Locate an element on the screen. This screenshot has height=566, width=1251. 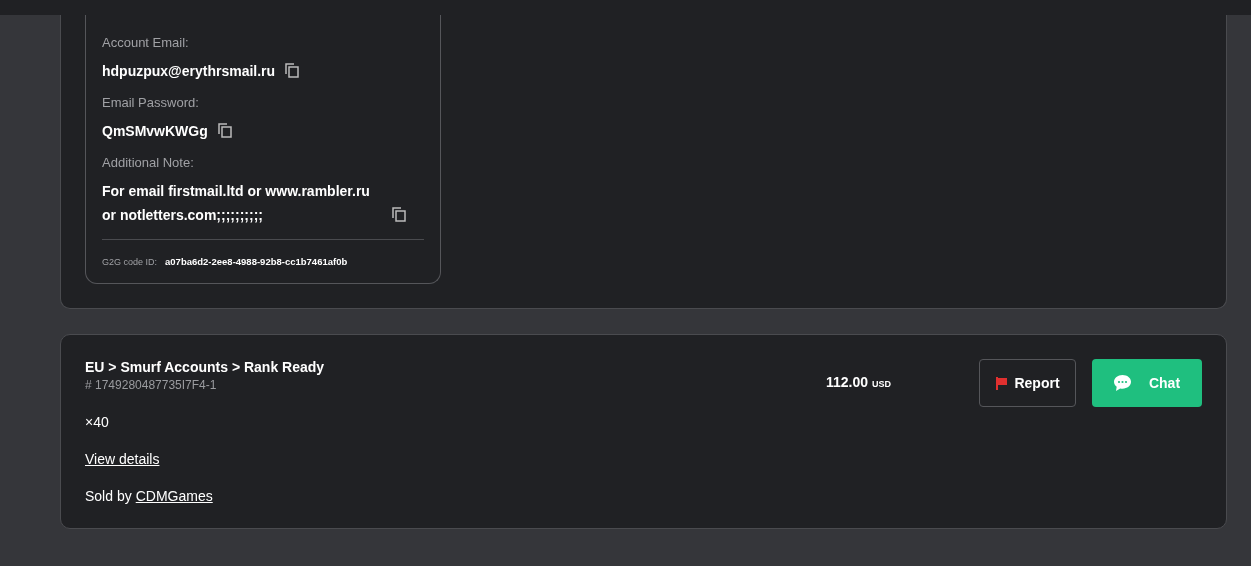
order-title: EU > Smurf Accounts > Rank Ready is located at coordinates (205, 367).